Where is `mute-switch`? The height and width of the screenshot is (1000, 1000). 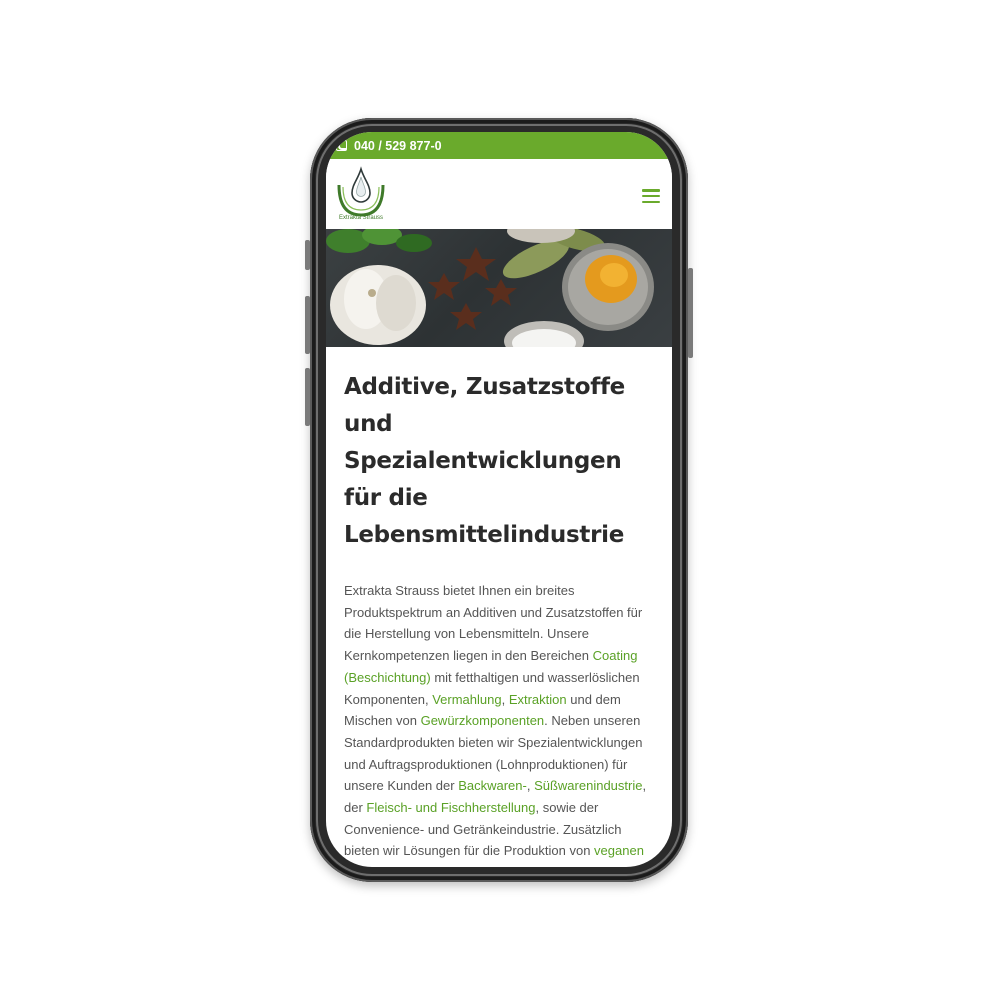
mute-switch is located at coordinates (307, 255).